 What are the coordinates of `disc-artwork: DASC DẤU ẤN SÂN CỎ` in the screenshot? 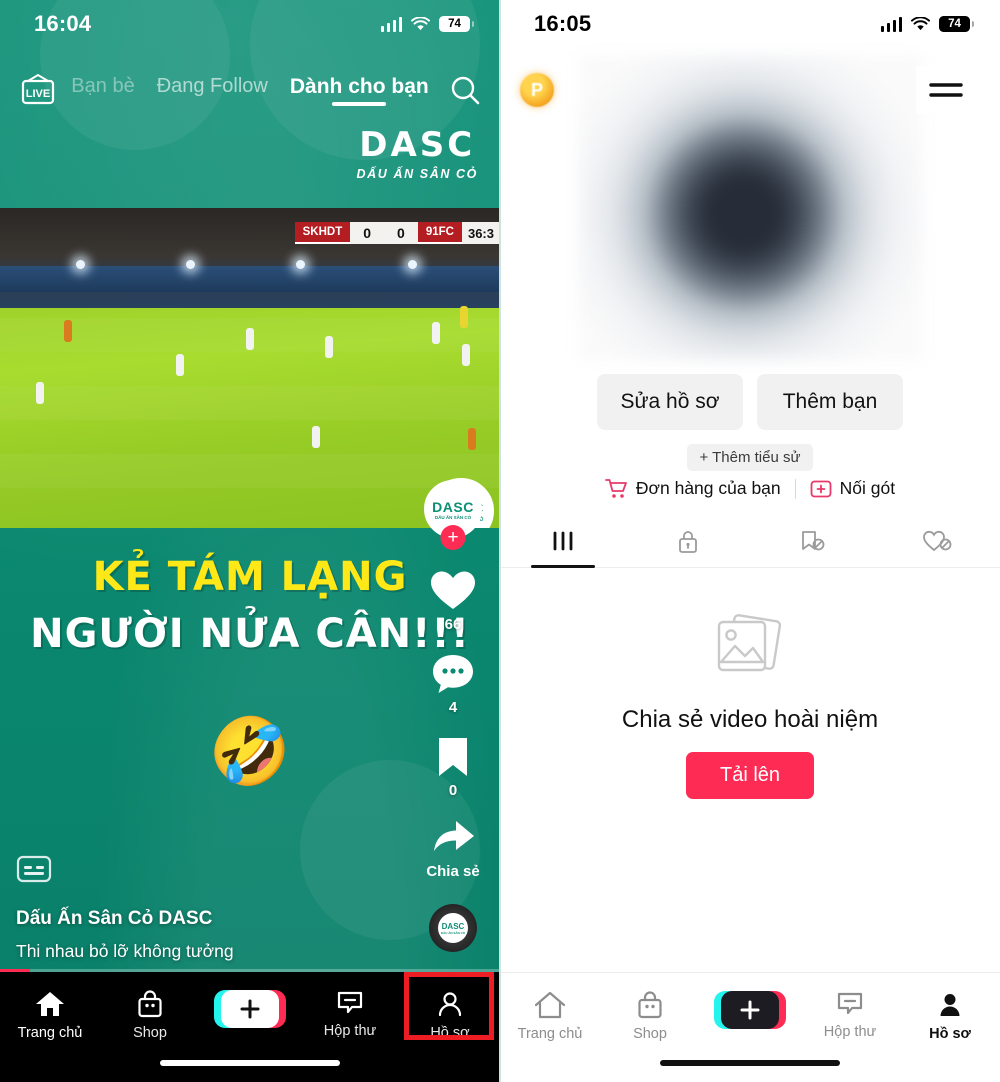 It's located at (453, 928).